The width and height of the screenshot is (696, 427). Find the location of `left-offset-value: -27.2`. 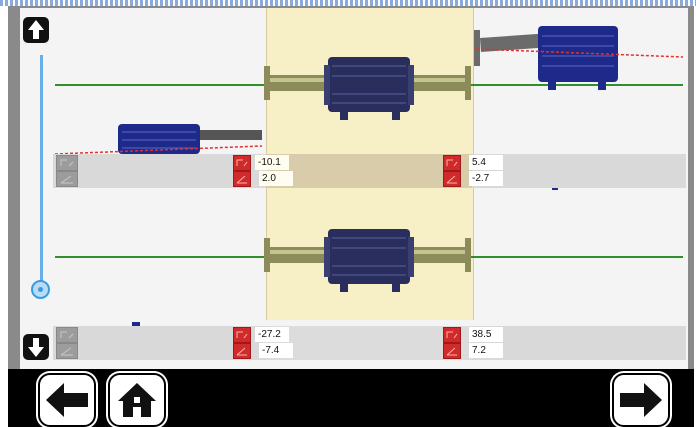

left-offset-value: -27.2 is located at coordinates (272, 334).